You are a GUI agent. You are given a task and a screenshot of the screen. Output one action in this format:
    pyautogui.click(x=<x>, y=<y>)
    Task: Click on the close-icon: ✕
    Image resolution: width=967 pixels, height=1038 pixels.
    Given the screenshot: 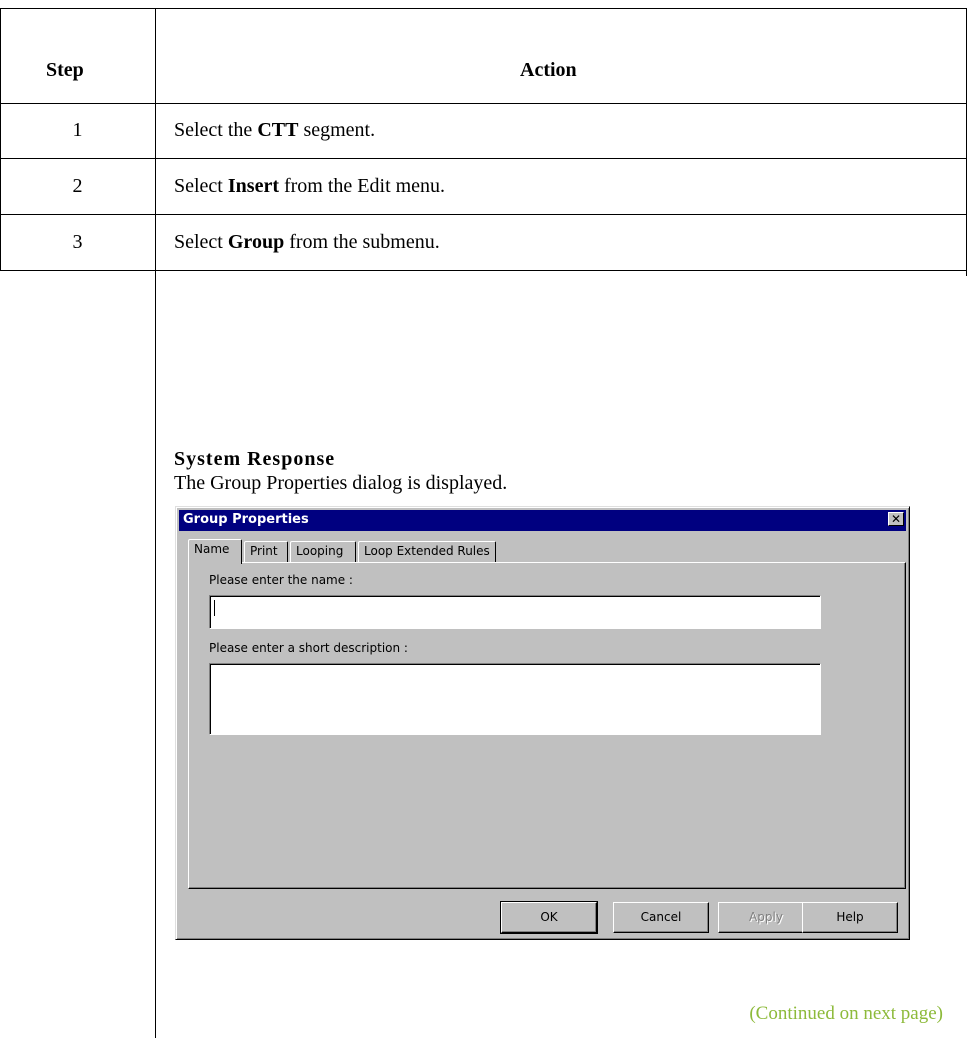 What is the action you would take?
    pyautogui.click(x=896, y=519)
    